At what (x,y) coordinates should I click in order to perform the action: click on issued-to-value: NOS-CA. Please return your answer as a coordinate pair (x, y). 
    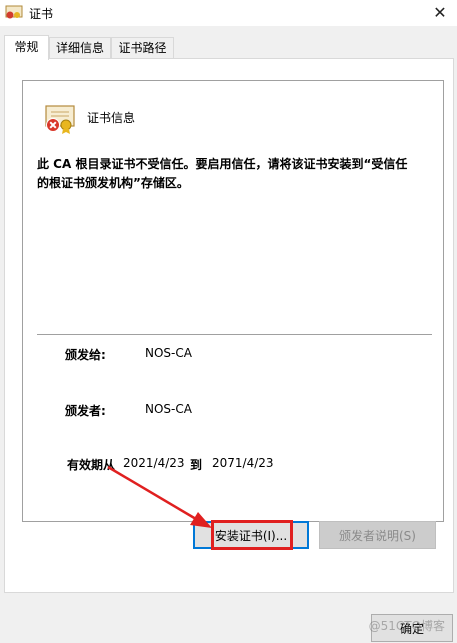
    Looking at the image, I should click on (168, 353).